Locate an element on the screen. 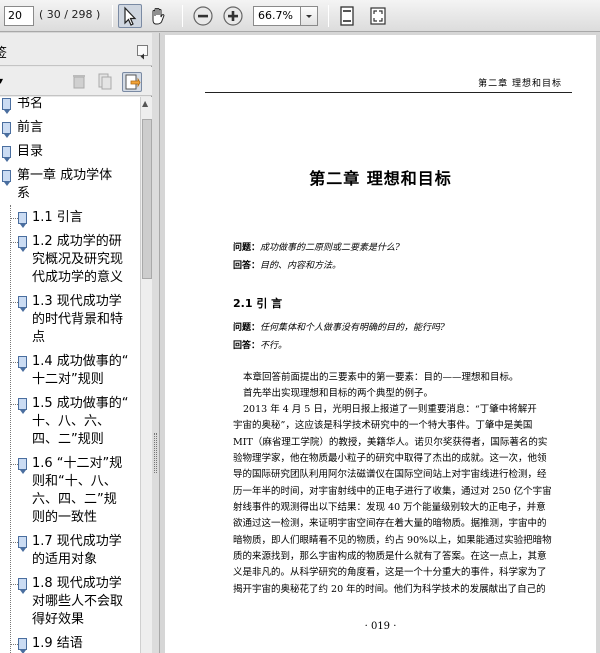  bookmark-label: 1.5 成功做事的“ is located at coordinates (80, 403).